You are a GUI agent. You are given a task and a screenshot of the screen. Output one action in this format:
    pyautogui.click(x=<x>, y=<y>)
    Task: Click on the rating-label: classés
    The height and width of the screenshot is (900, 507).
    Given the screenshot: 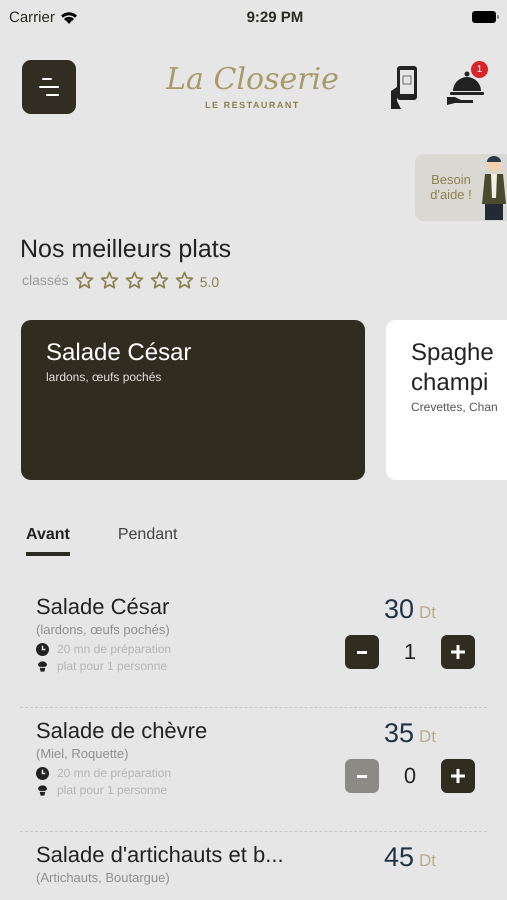 What is the action you would take?
    pyautogui.click(x=45, y=280)
    